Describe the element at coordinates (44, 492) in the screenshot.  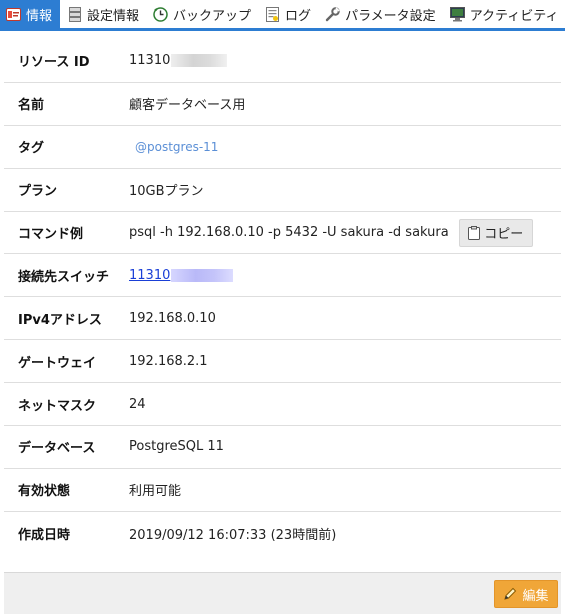
I see `row-label: 有効状態` at that location.